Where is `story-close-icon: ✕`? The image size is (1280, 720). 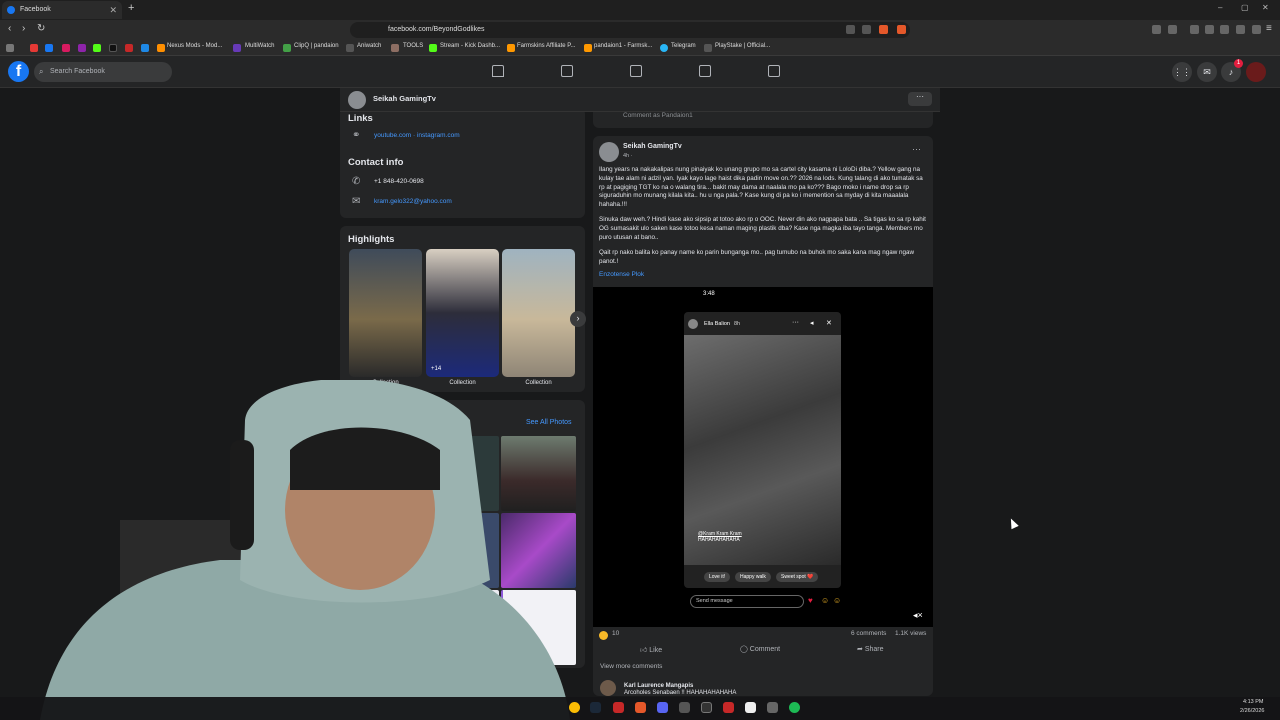 story-close-icon: ✕ is located at coordinates (829, 323).